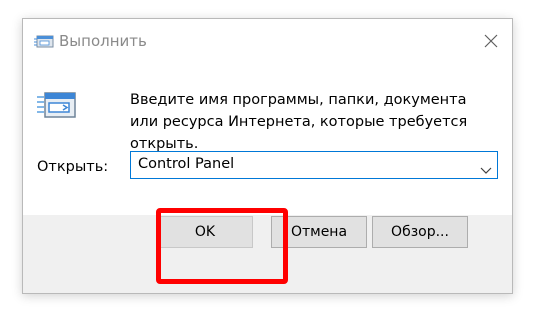 The height and width of the screenshot is (320, 549). What do you see at coordinates (73, 167) in the screenshot?
I see `open-label: Открыть:` at bounding box center [73, 167].